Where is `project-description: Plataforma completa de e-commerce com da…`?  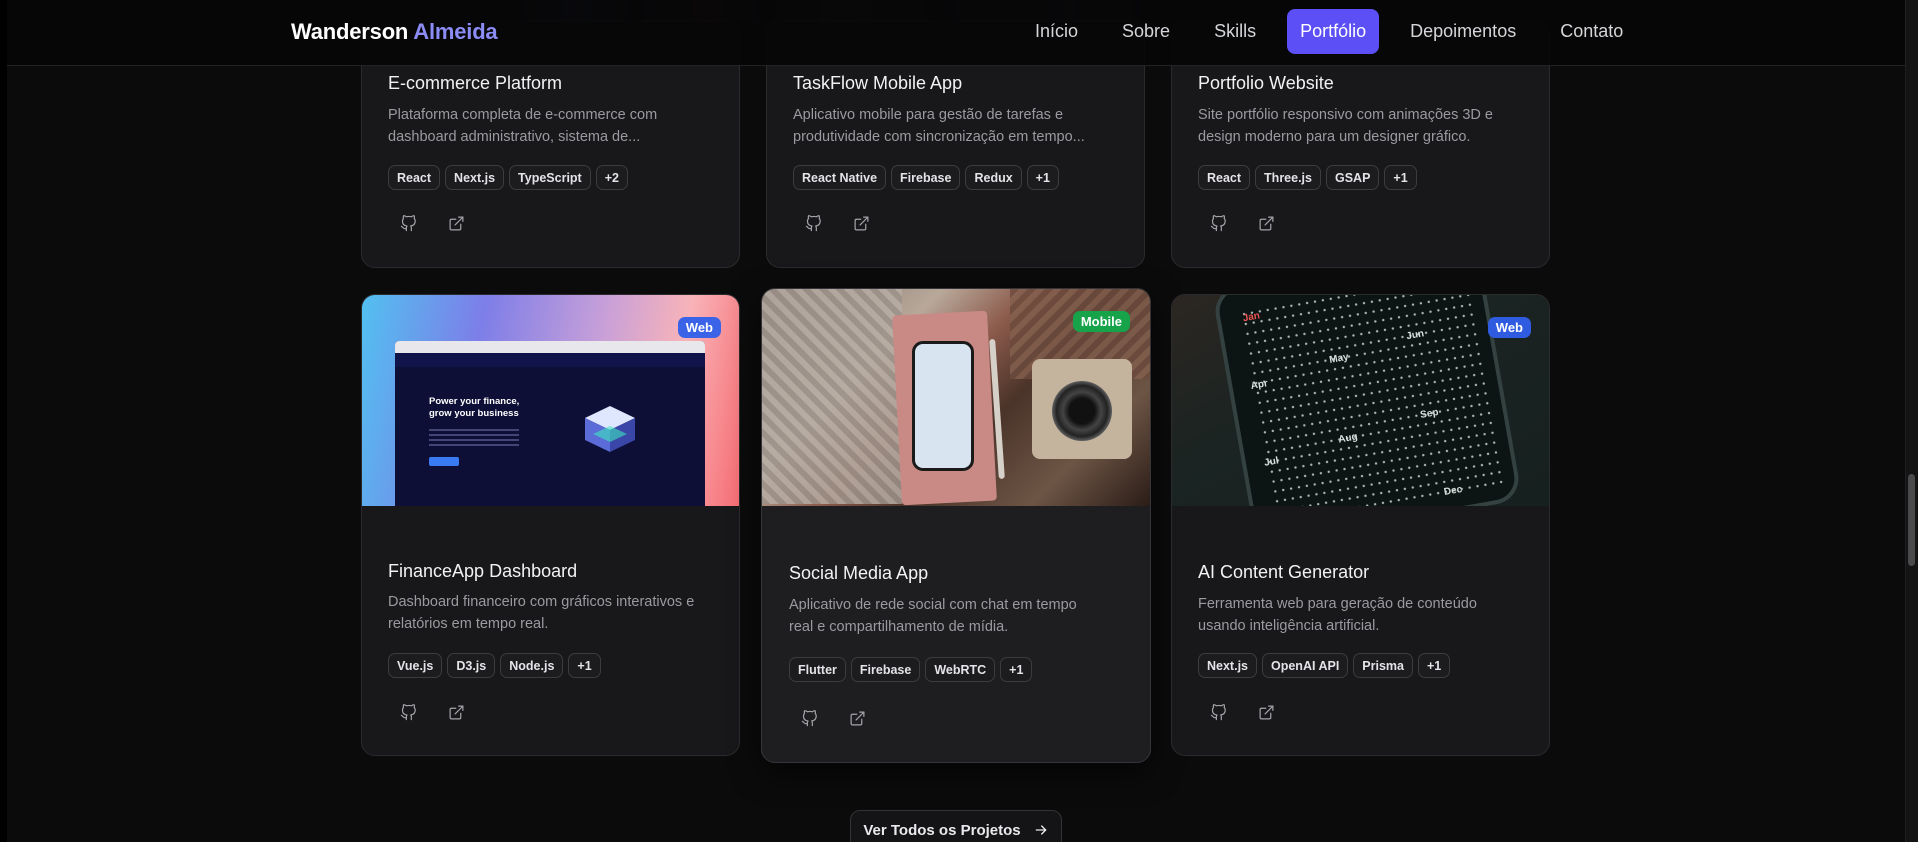 project-description: Plataforma completa de e-commerce com da… is located at coordinates (523, 126).